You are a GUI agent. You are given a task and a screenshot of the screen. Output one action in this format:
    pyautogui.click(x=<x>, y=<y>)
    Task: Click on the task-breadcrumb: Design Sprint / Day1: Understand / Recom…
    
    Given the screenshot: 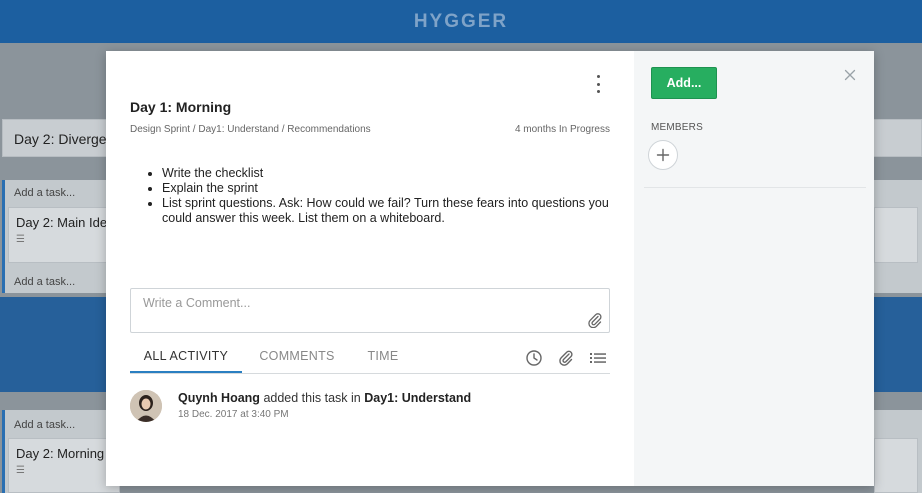 What is the action you would take?
    pyautogui.click(x=250, y=129)
    